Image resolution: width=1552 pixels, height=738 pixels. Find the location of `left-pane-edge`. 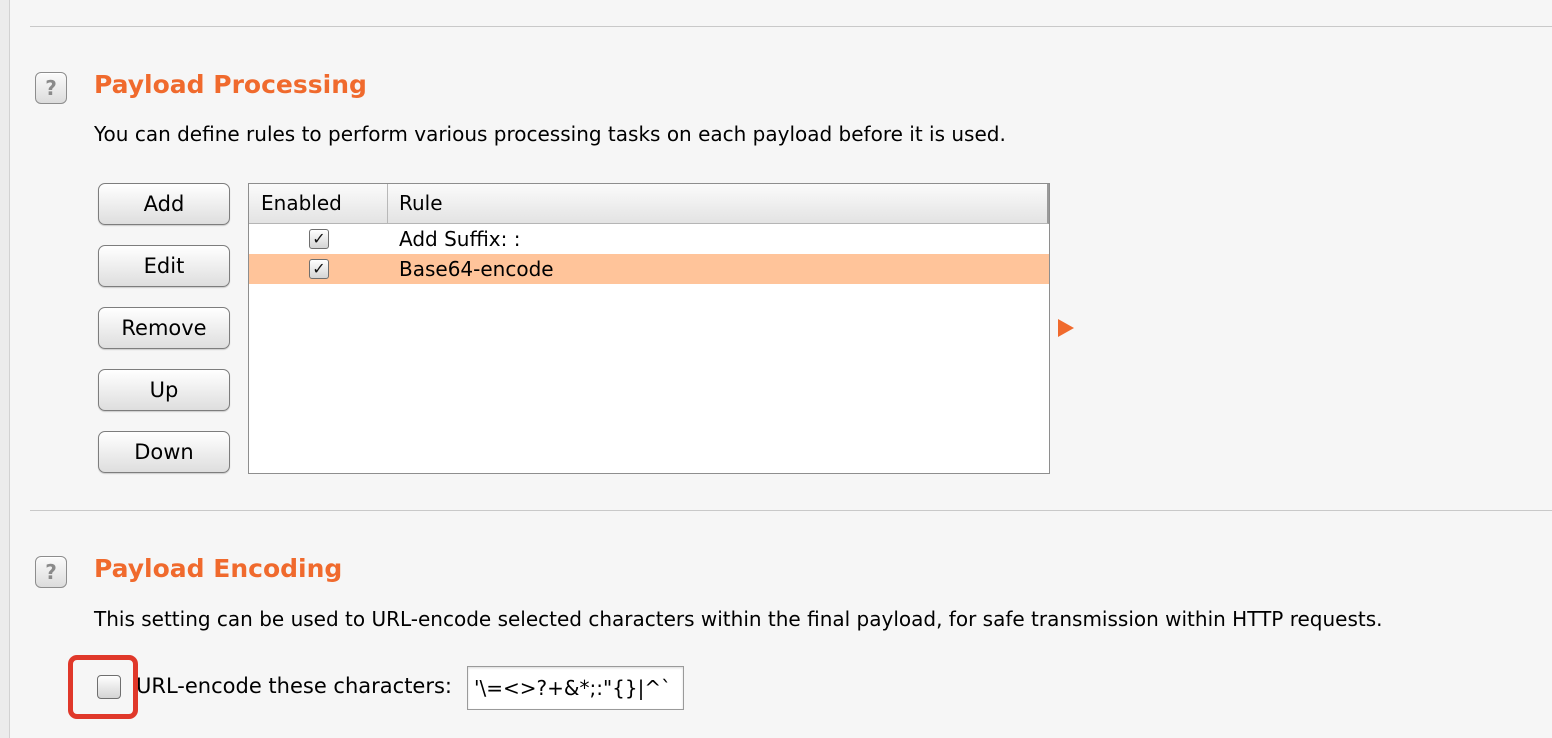

left-pane-edge is located at coordinates (5, 369).